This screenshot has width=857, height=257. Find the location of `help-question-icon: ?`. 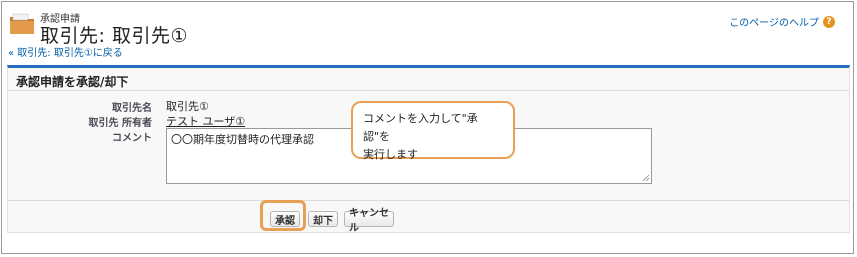

help-question-icon: ? is located at coordinates (829, 21).